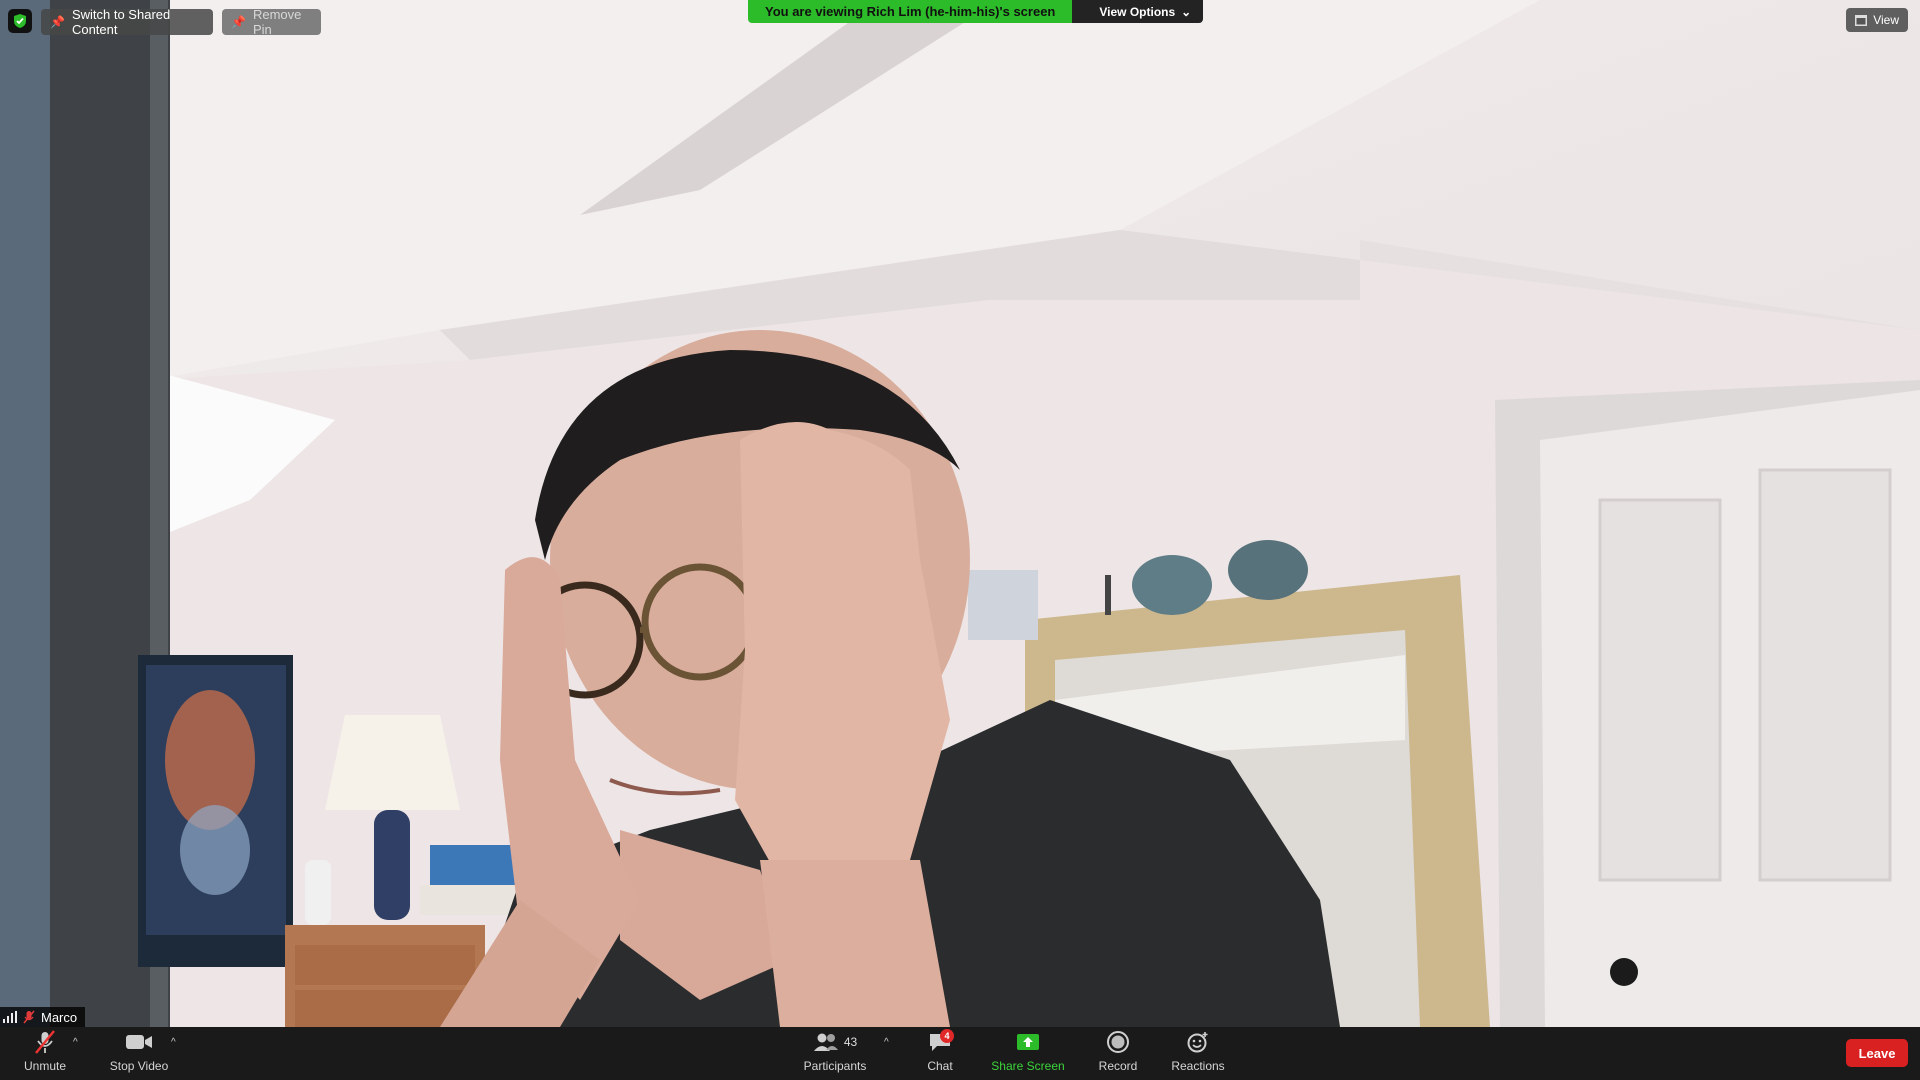 The image size is (1920, 1080). Describe the element at coordinates (139, 1066) in the screenshot. I see `stop-video-label: Stop Video` at that location.